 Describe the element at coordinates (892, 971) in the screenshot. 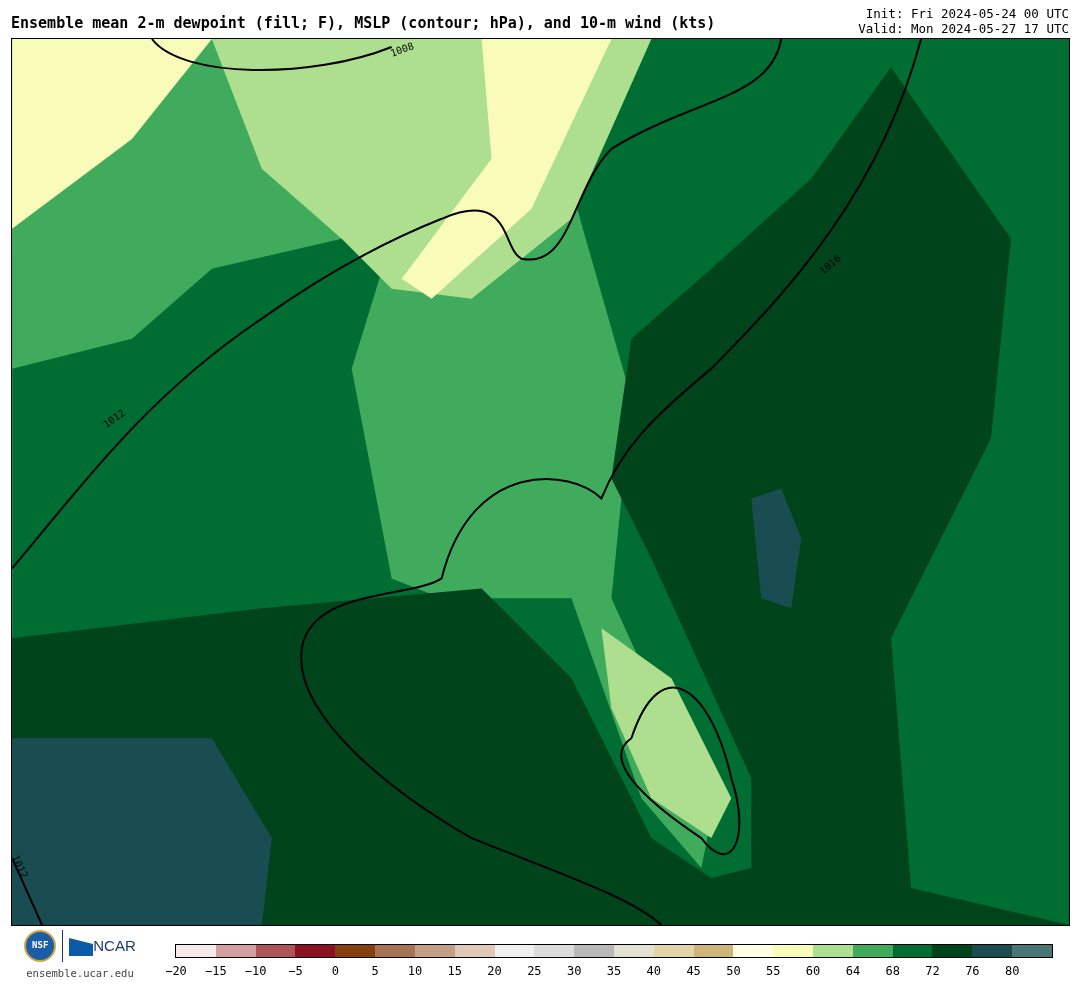

I see `colorbar-tick-label: 68` at that location.